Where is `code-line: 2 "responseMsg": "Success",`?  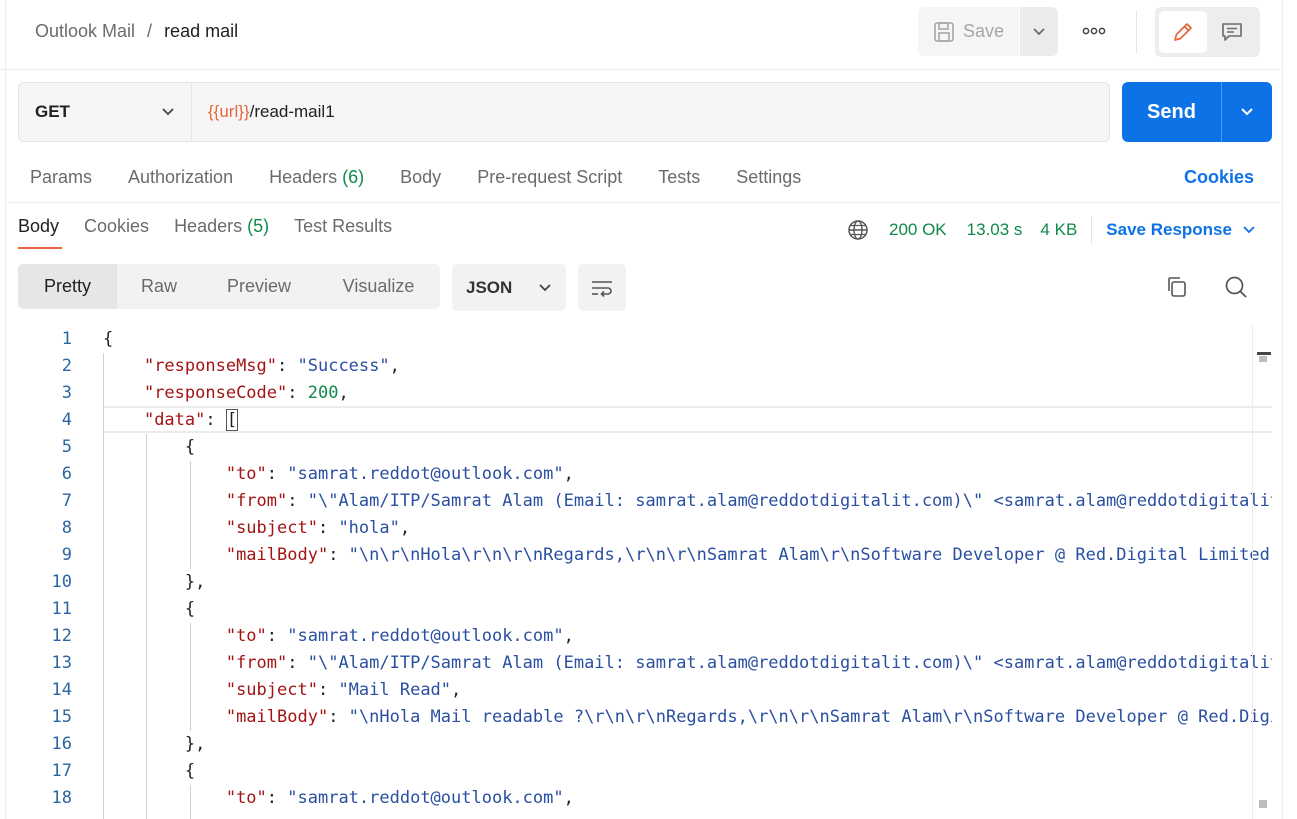 code-line: 2 "responseMsg": "Success", is located at coordinates (230, 366).